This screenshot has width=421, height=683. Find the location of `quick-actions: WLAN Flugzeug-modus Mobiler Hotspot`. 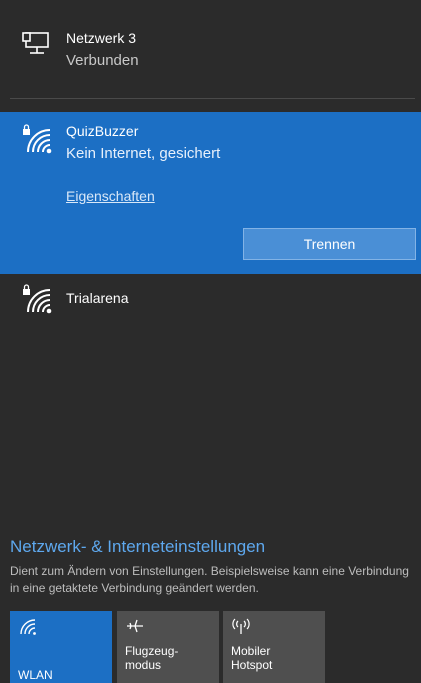

quick-actions: WLAN Flugzeug-modus Mobiler Hotspot is located at coordinates (215, 647).